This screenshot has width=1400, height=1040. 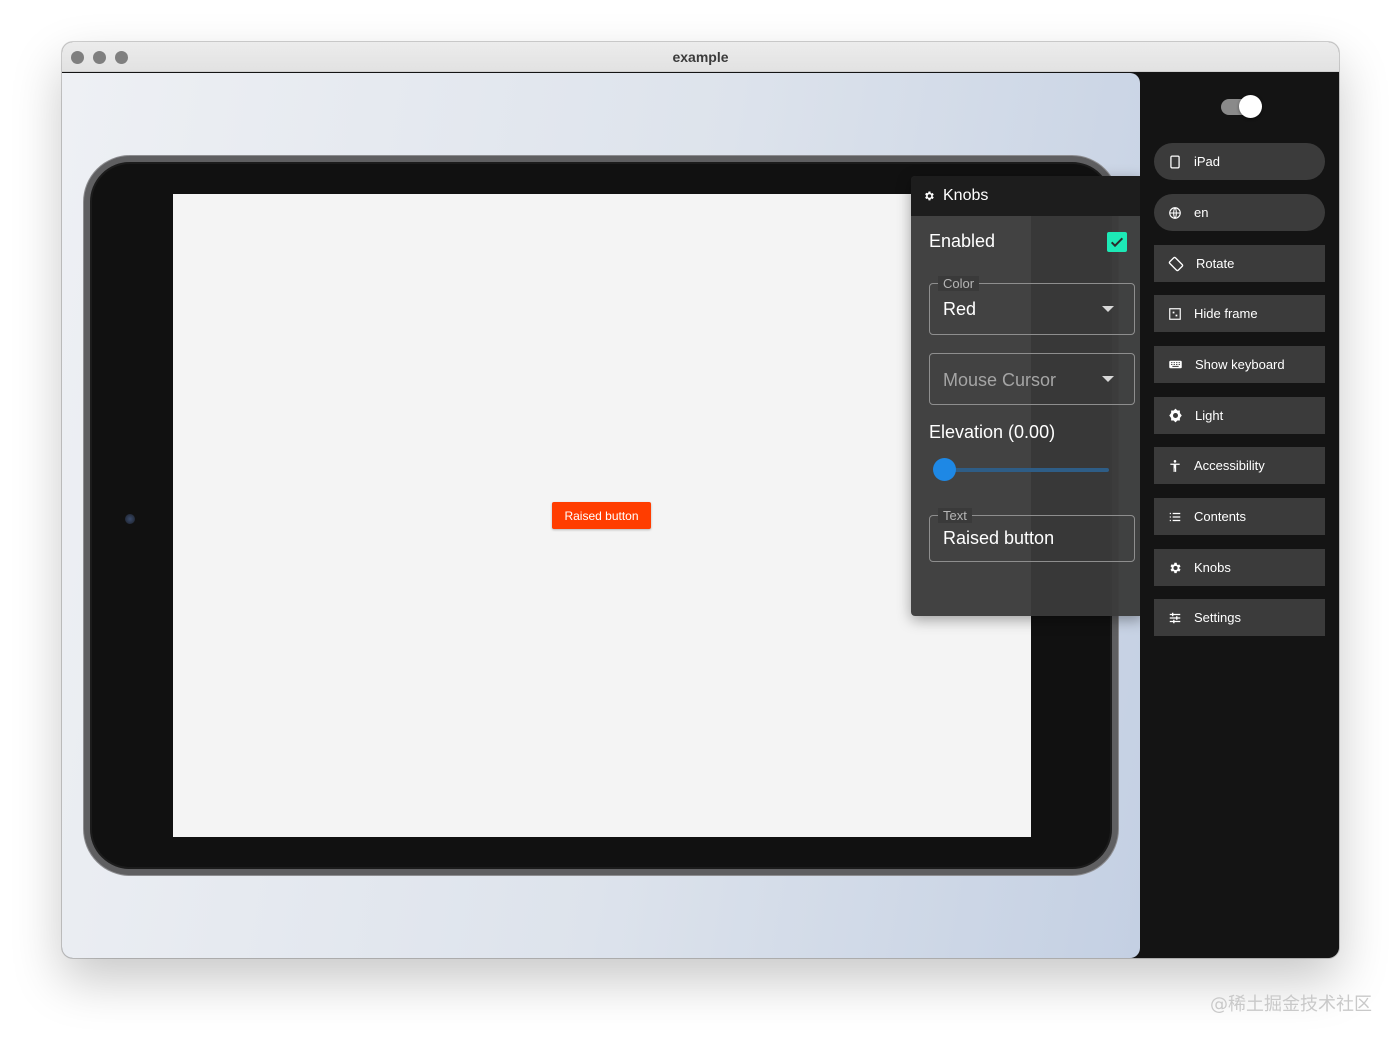 I want to click on rotate-button: Rotate, so click(x=1239, y=263).